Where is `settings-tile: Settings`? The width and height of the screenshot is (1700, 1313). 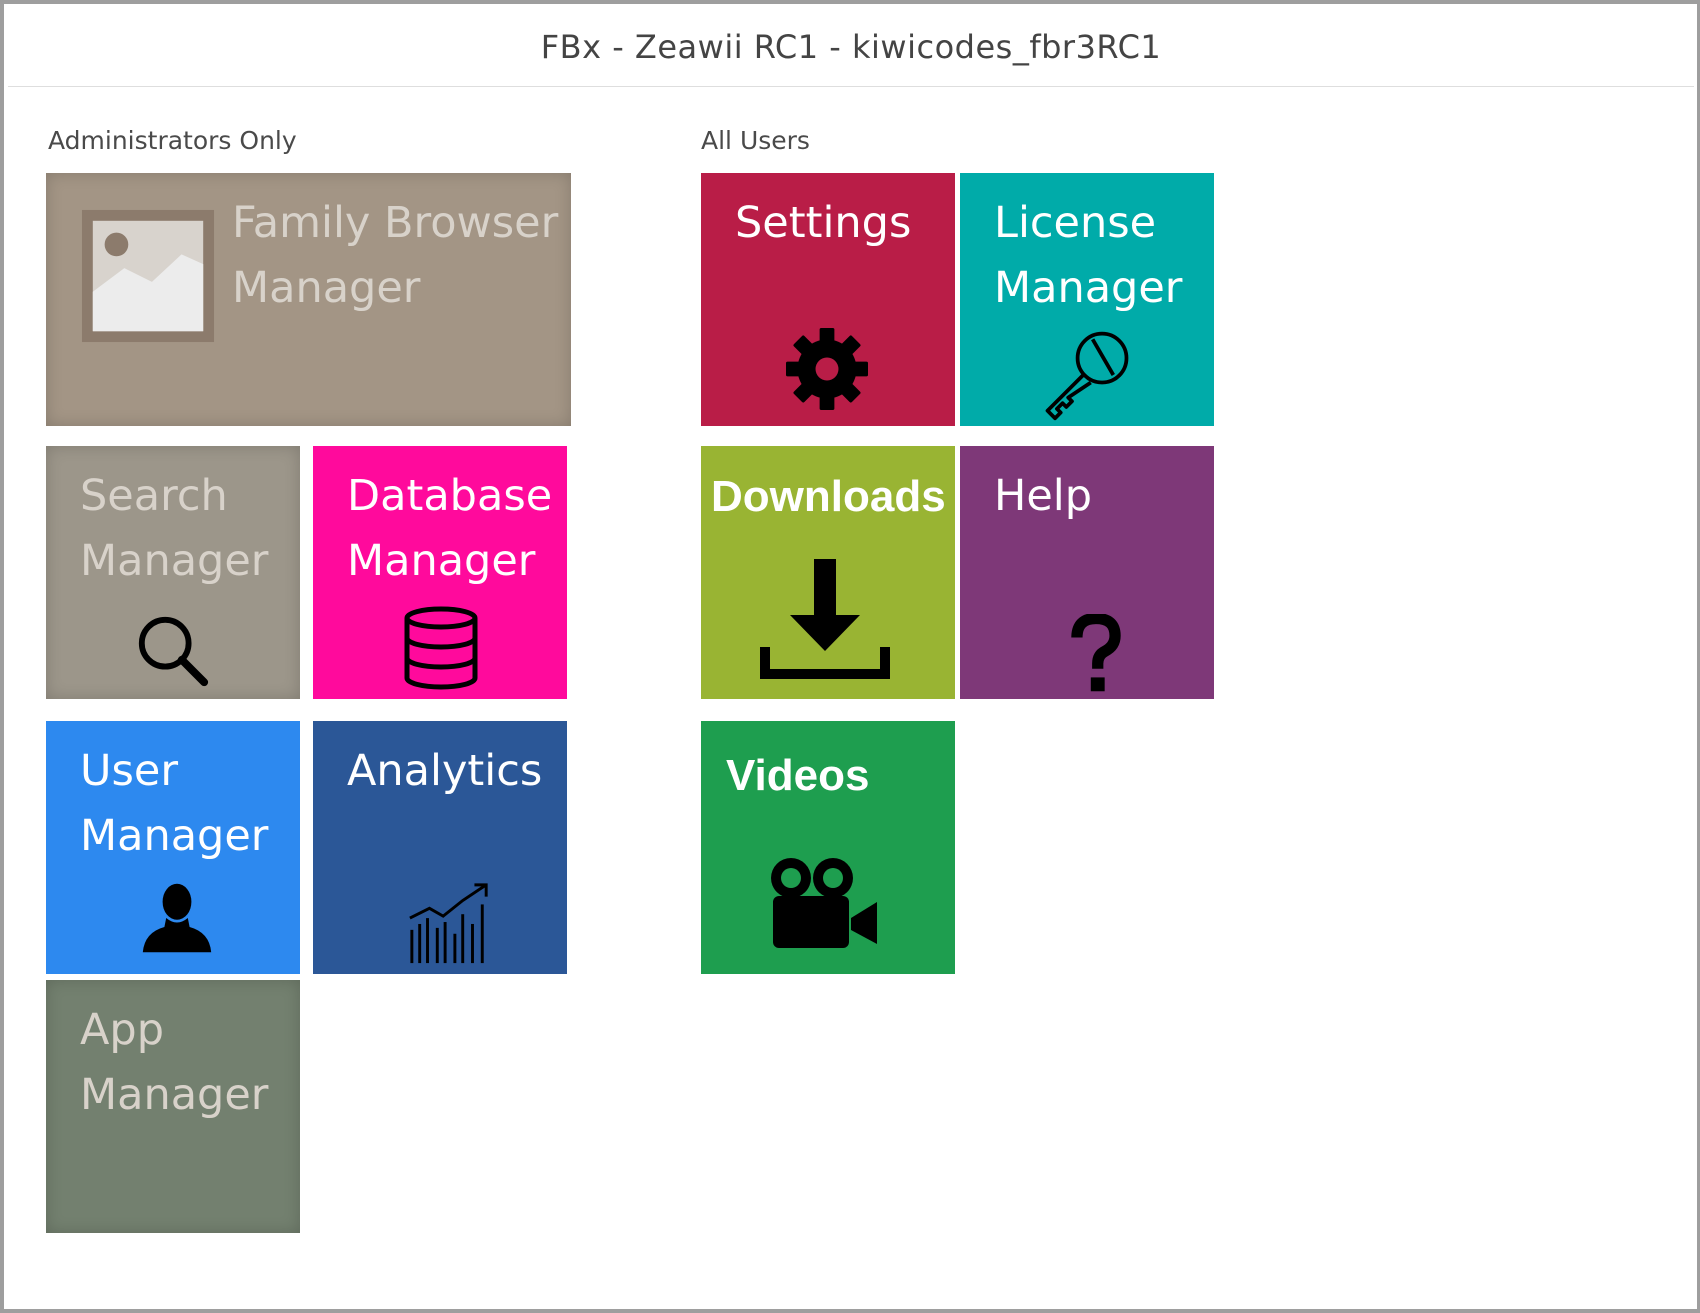 settings-tile: Settings is located at coordinates (828, 299).